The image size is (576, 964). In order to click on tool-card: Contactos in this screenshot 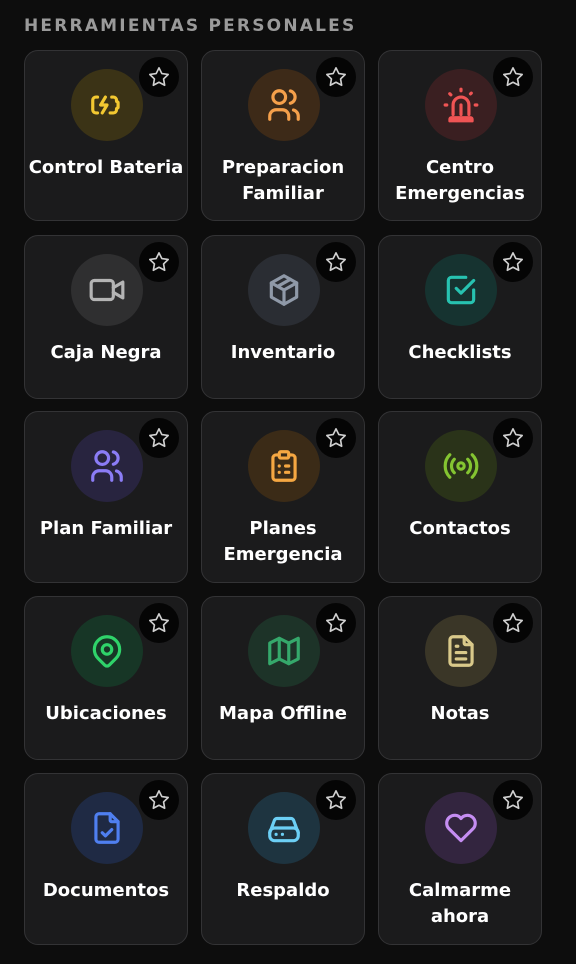, I will do `click(460, 497)`.